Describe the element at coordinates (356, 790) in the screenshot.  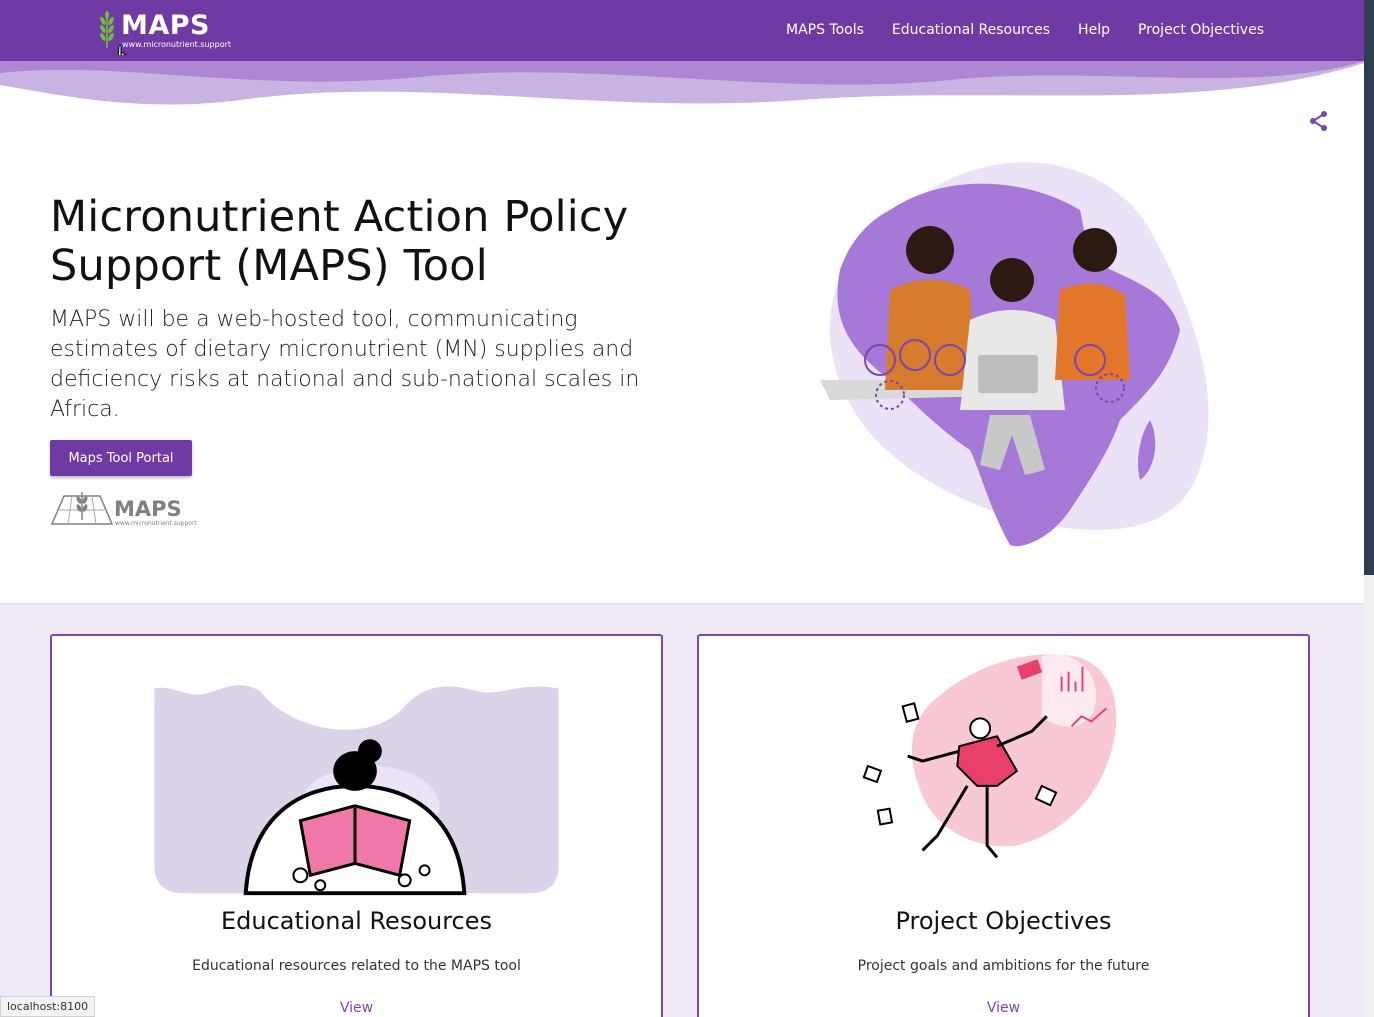
I see `reading-person-illustration` at that location.